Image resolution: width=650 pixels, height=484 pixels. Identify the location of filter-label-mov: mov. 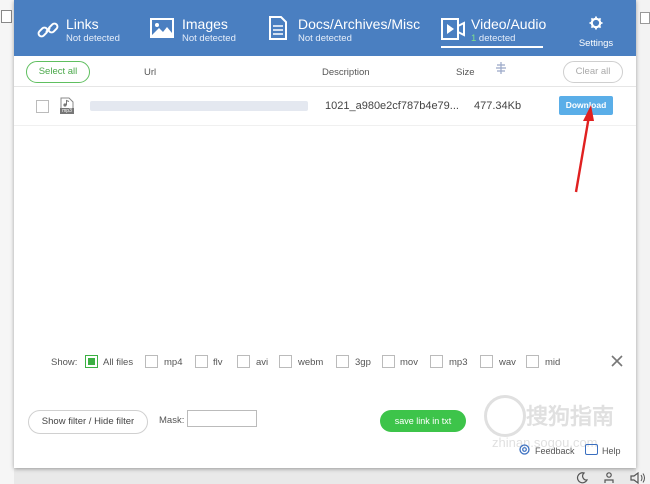
(409, 362).